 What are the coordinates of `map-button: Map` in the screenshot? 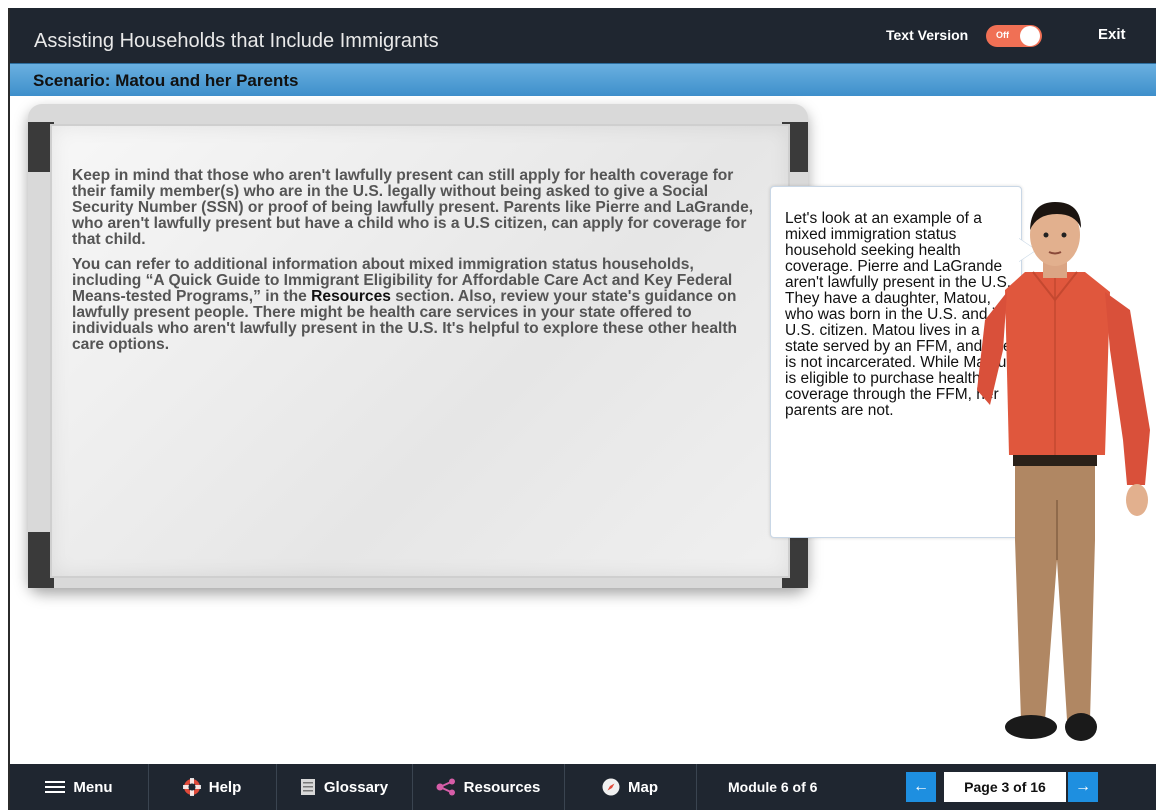 It's located at (630, 787).